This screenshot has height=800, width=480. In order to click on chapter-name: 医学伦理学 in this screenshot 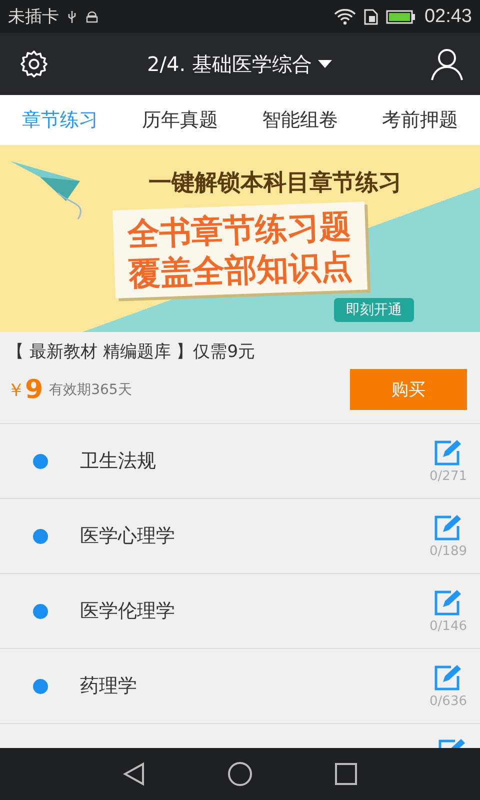, I will do `click(127, 611)`.